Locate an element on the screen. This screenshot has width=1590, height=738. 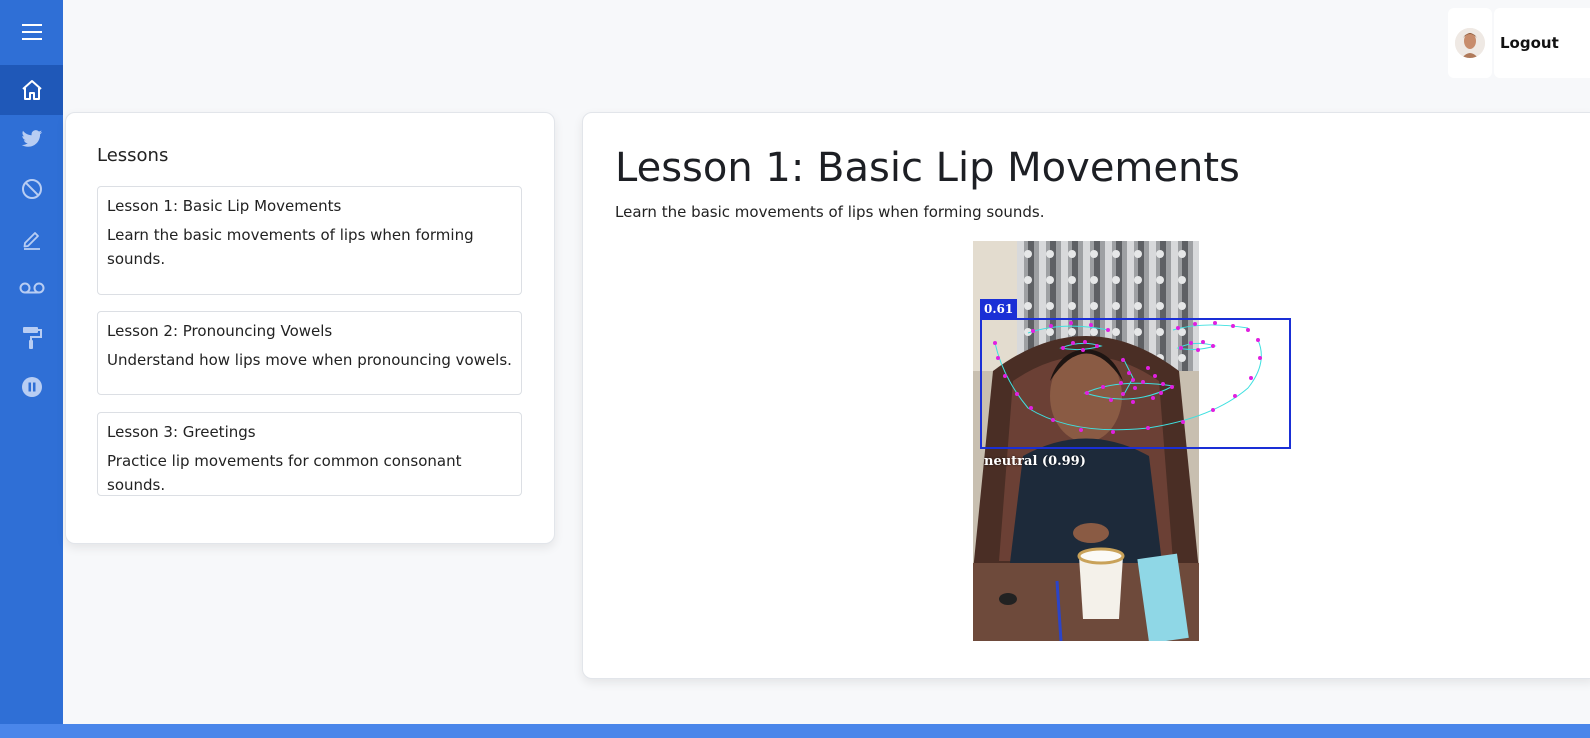
lesson-title: Lesson 2: Pronouncing Vowels is located at coordinates (220, 331).